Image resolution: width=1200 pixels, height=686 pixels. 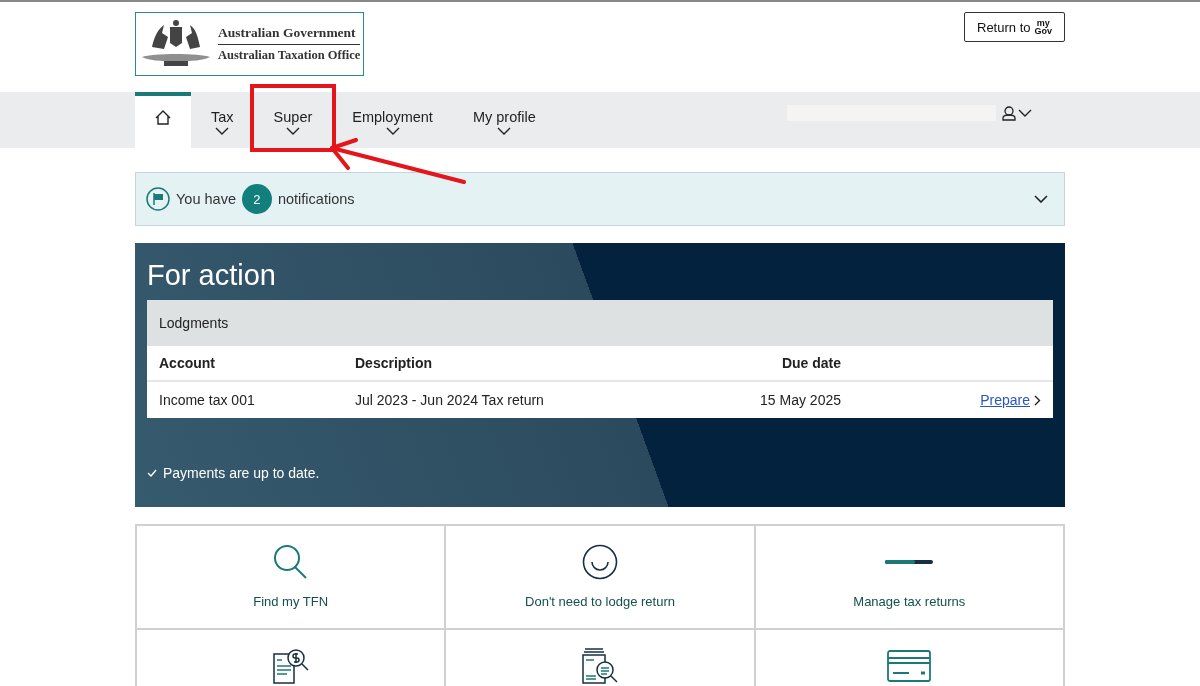 I want to click on smiley-icon, so click(x=600, y=562).